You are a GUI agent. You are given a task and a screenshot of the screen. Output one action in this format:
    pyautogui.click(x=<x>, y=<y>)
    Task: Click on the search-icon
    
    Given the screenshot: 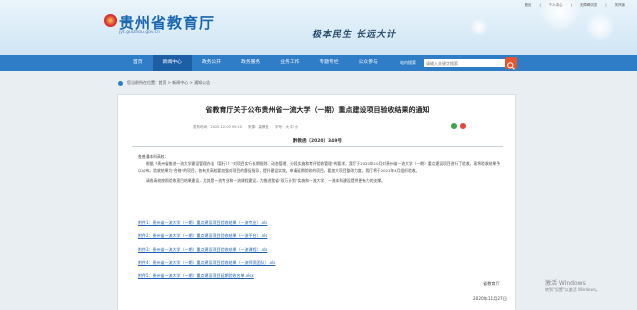 What is the action you would take?
    pyautogui.click(x=511, y=66)
    